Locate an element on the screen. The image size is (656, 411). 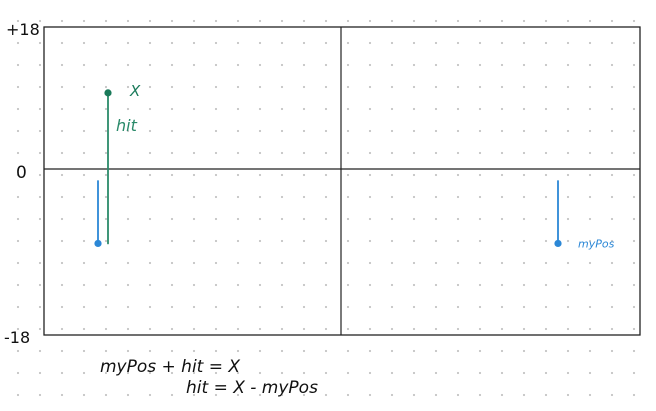
axis-bottom-label: -18 is located at coordinates (17, 337).